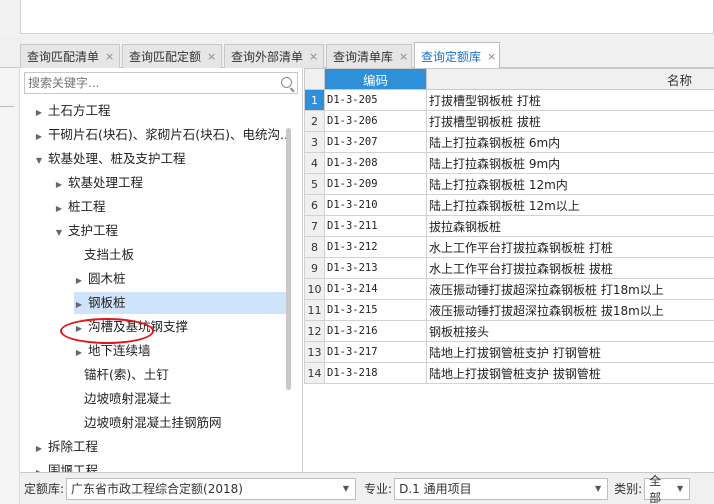  I want to click on name-cell: 陆上打拉森钢板桩 9m内, so click(570, 163).